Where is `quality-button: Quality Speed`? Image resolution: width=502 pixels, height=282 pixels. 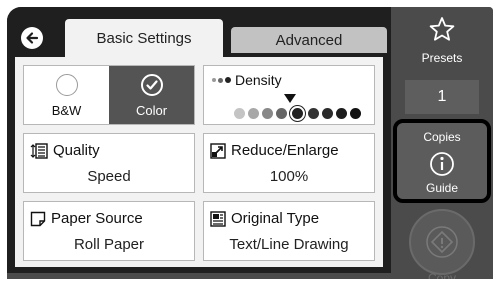 quality-button: Quality Speed is located at coordinates (109, 163).